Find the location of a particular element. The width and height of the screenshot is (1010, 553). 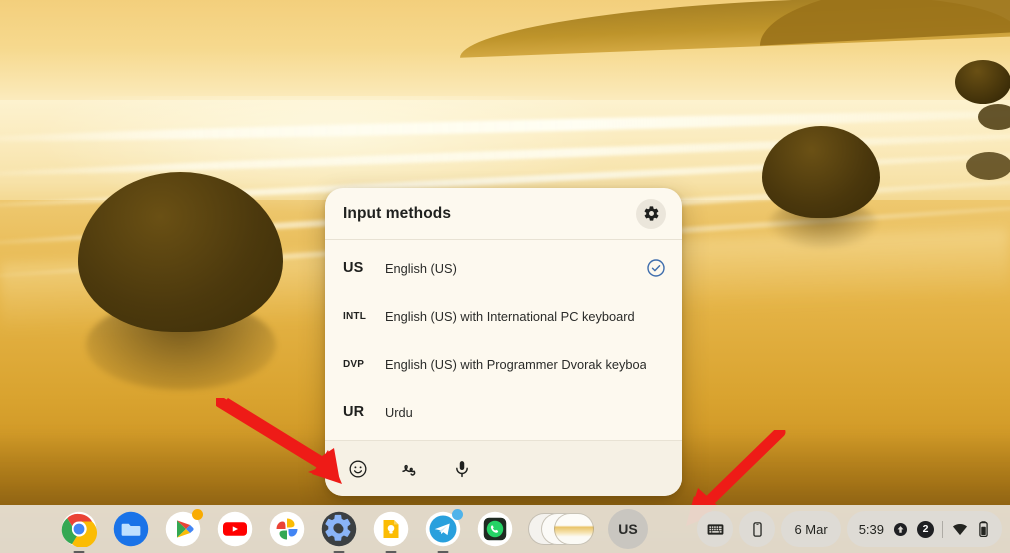

shelf-item-telegram is located at coordinates (443, 531).